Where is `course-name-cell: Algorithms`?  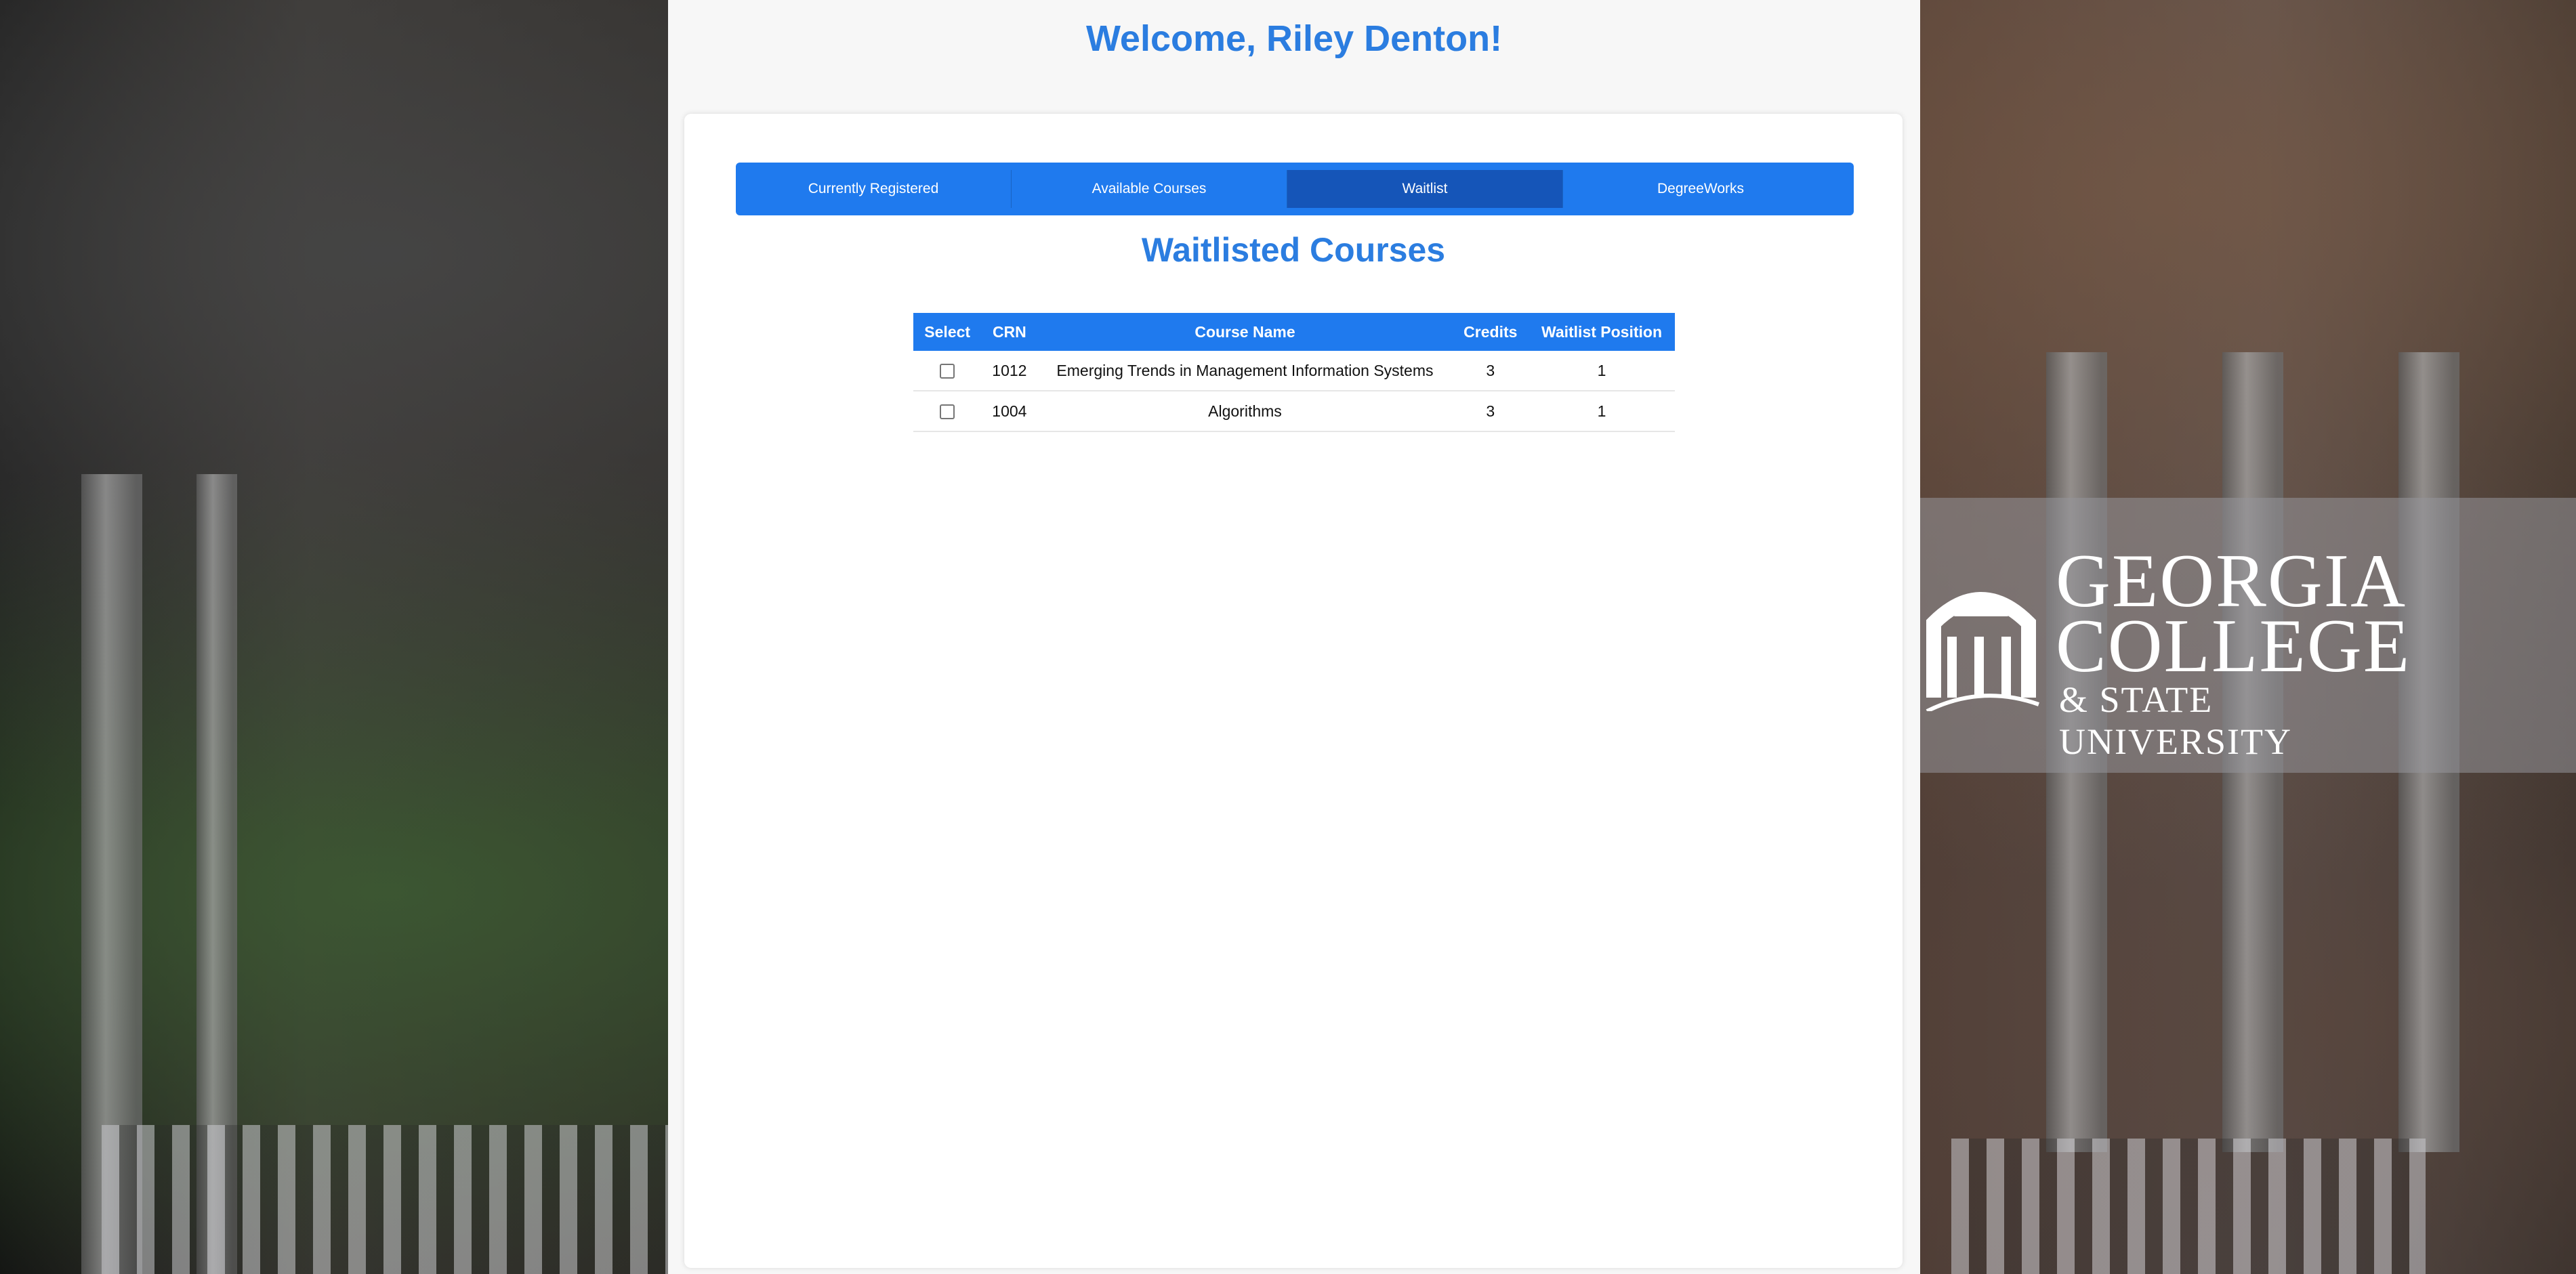
course-name-cell: Algorithms is located at coordinates (1245, 411).